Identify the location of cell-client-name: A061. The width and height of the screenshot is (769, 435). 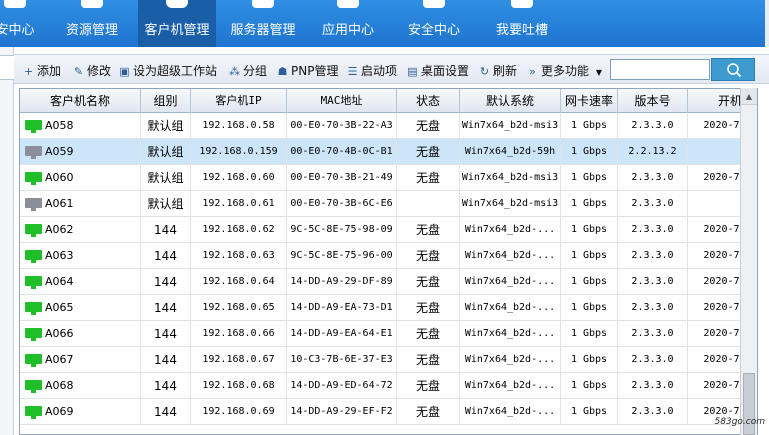
(80, 204).